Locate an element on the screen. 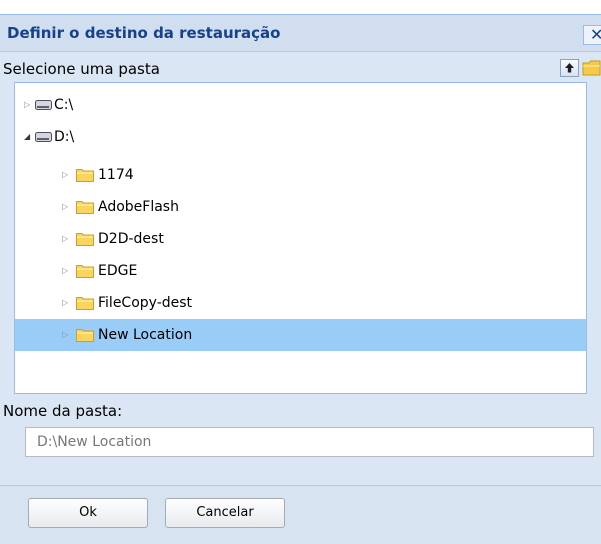 This screenshot has height=544, width=601. tree-node-c-drive: ▷ C:\ is located at coordinates (300, 105).